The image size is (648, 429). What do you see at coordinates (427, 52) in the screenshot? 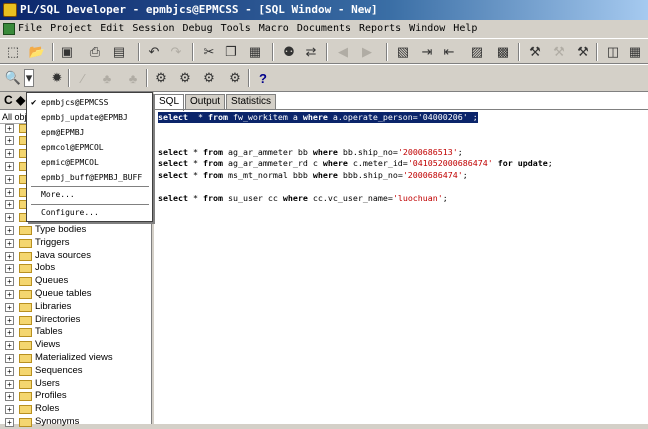
I see `indent-icon: ⇥` at bounding box center [427, 52].